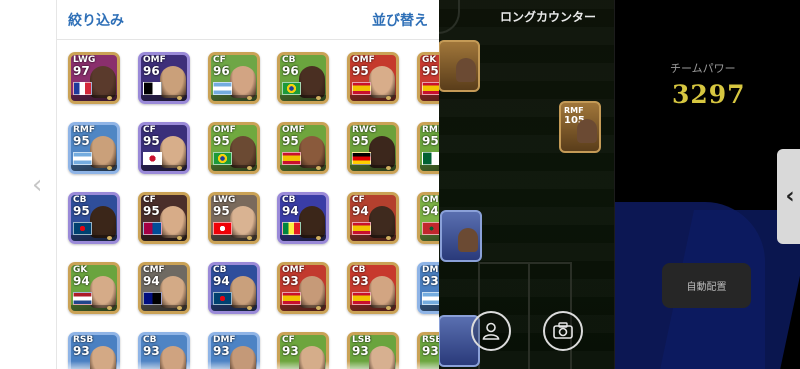  I want to click on player-card: LWG 97, so click(94, 78).